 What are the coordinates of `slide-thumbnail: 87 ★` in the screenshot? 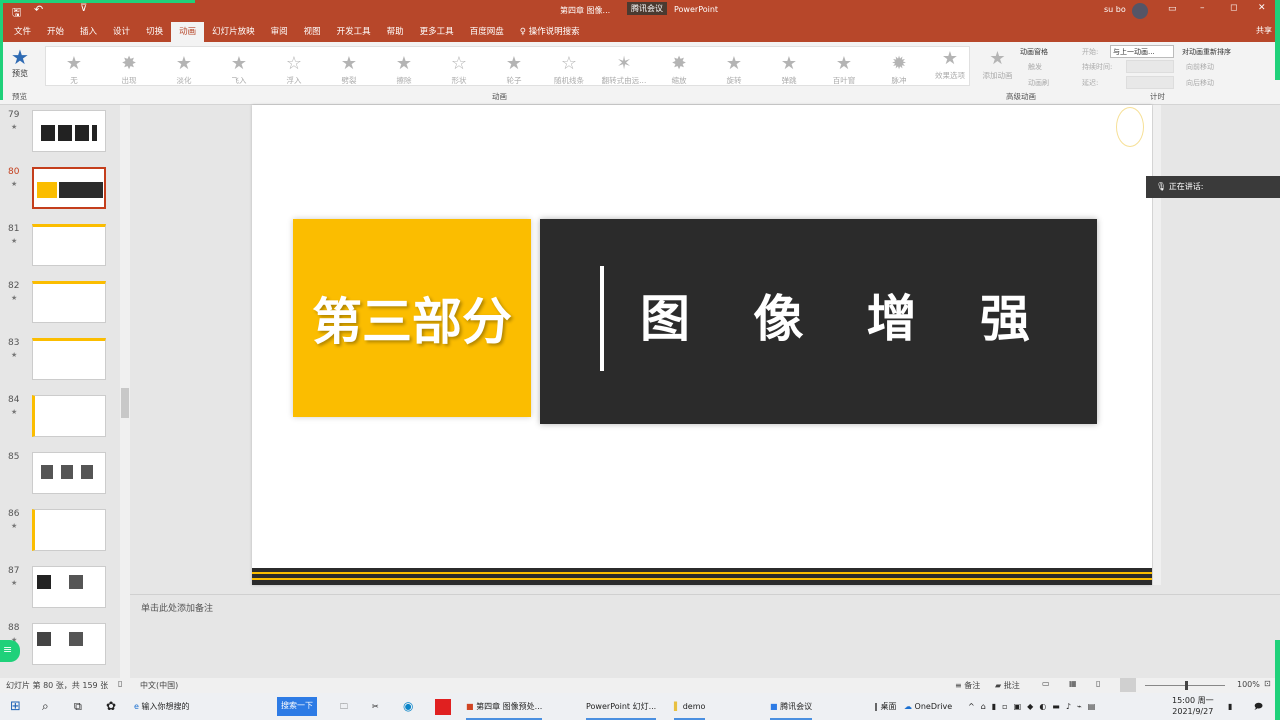 It's located at (63, 589).